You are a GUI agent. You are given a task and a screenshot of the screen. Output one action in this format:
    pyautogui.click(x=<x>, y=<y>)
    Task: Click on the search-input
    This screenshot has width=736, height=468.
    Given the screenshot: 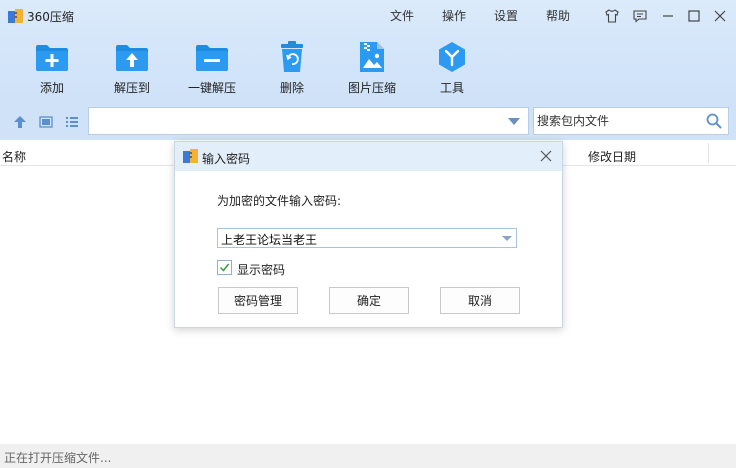 What is the action you would take?
    pyautogui.click(x=618, y=121)
    